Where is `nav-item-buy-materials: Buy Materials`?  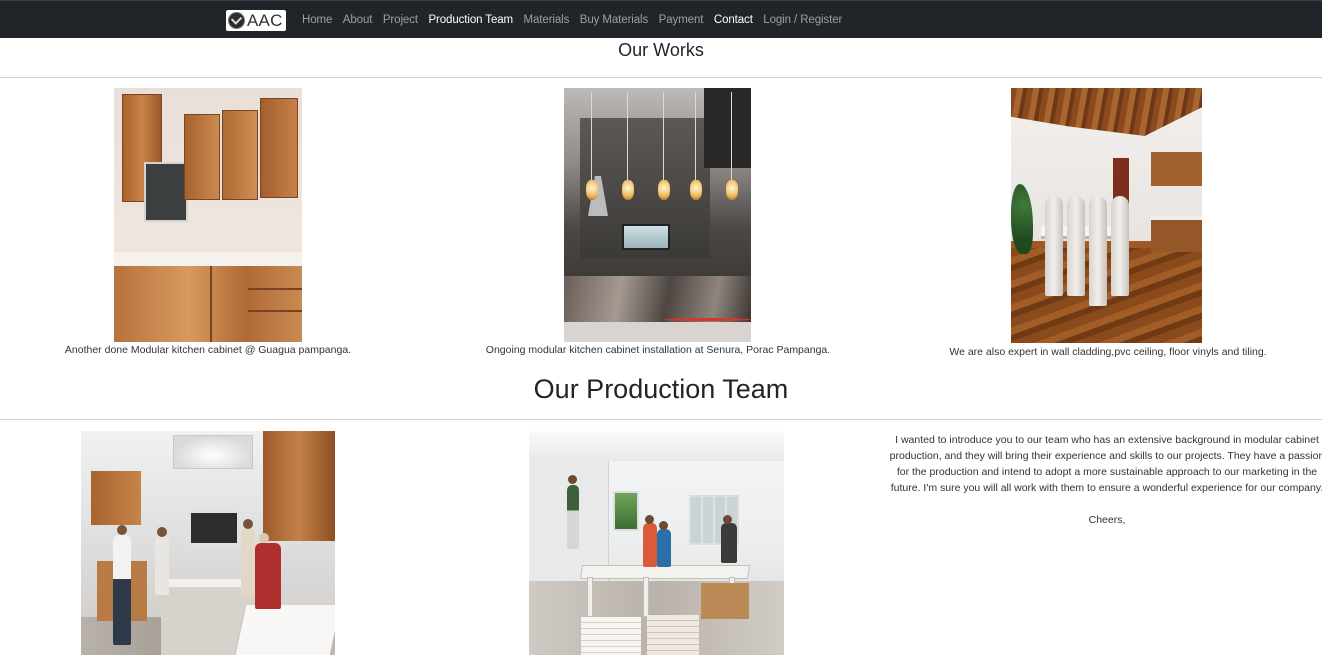 nav-item-buy-materials: Buy Materials is located at coordinates (614, 20).